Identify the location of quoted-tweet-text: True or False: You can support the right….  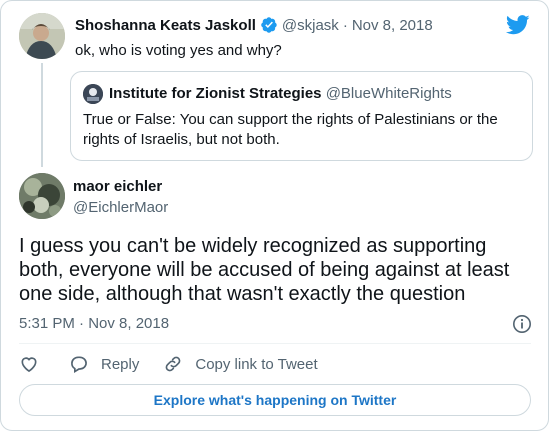
(290, 129).